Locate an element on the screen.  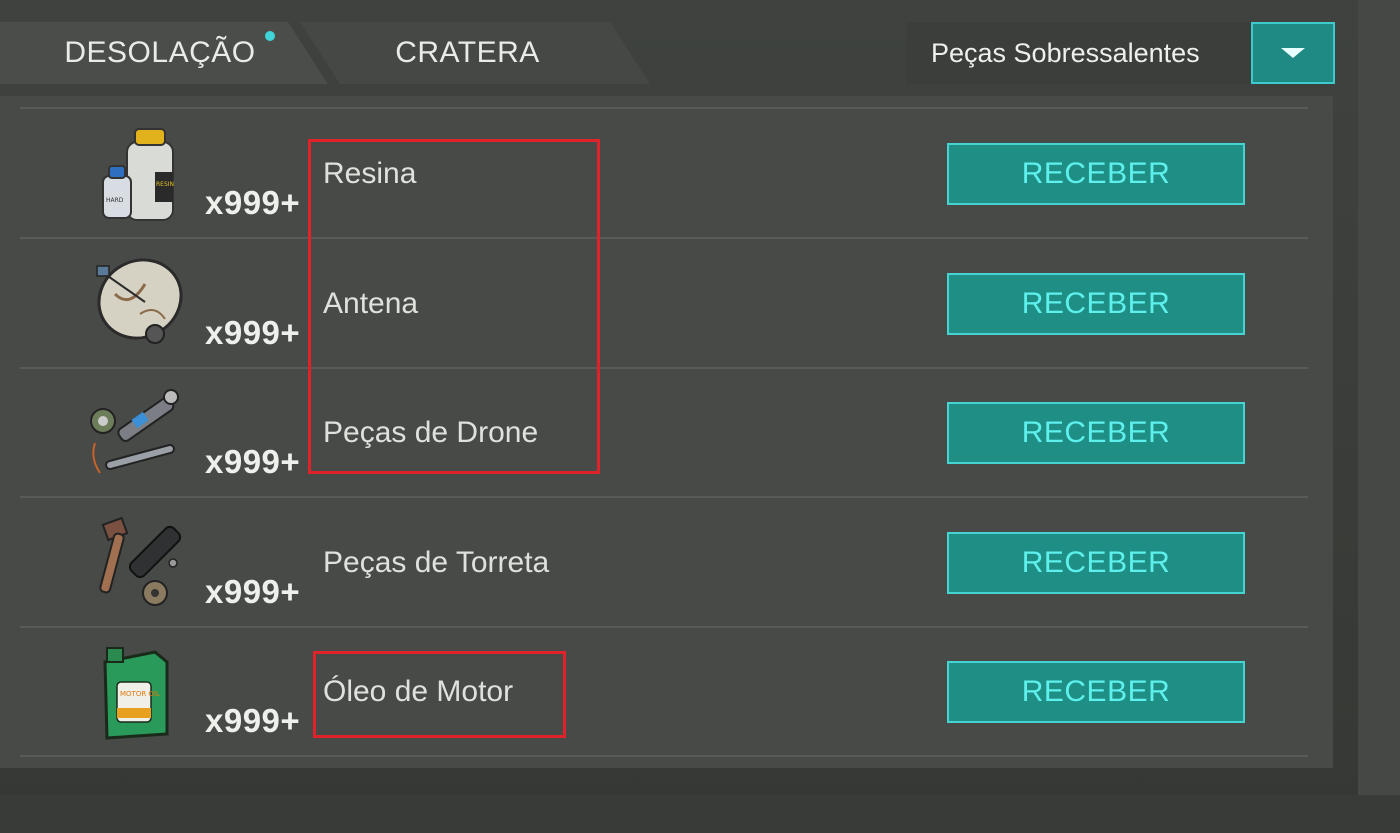
drone-parts-icon is located at coordinates (134, 431).